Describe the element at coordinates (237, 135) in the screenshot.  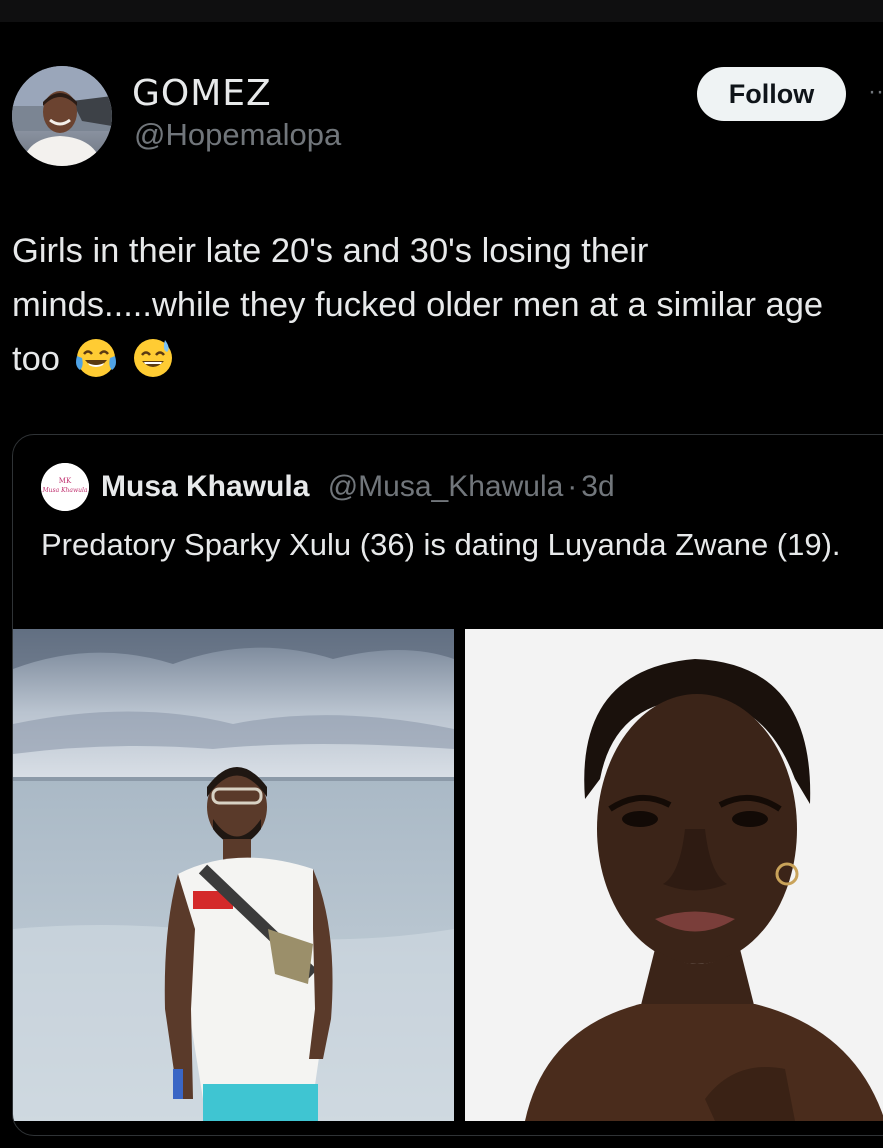
I see `author-handle: @Hopemalopa` at that location.